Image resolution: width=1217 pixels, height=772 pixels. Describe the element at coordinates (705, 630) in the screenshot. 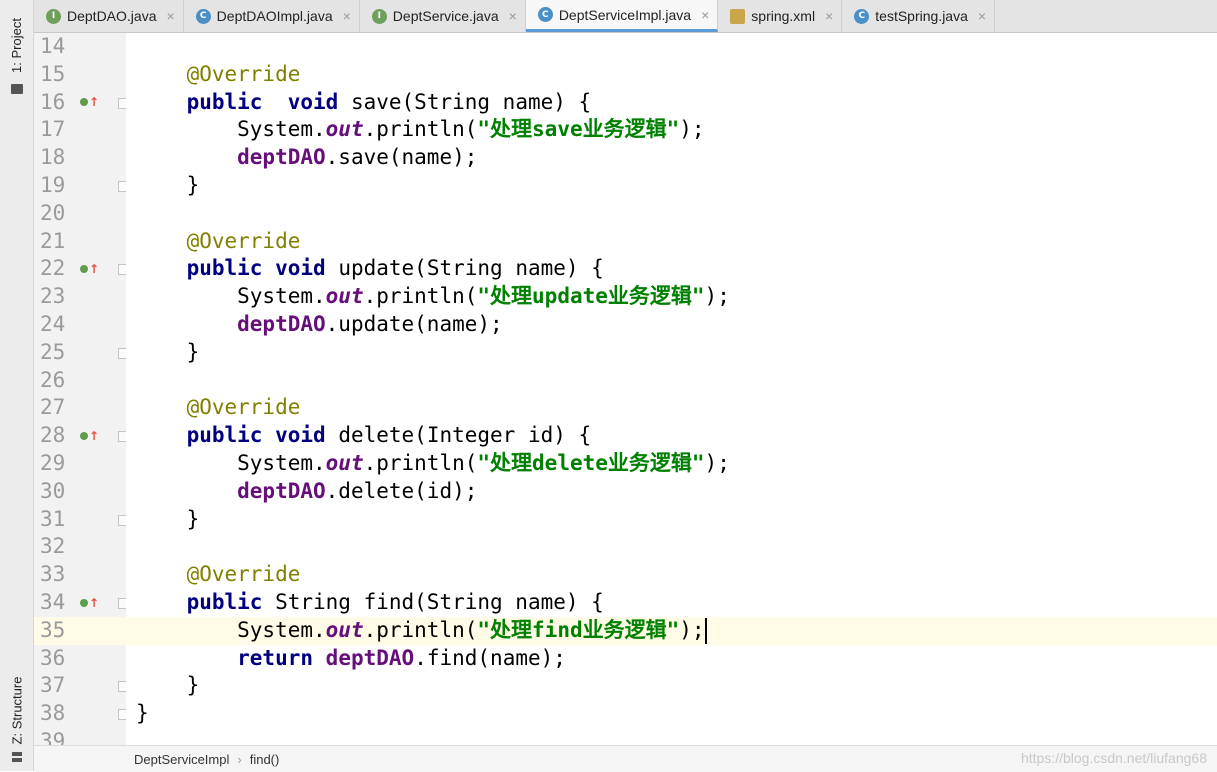

I see `text-caret` at that location.